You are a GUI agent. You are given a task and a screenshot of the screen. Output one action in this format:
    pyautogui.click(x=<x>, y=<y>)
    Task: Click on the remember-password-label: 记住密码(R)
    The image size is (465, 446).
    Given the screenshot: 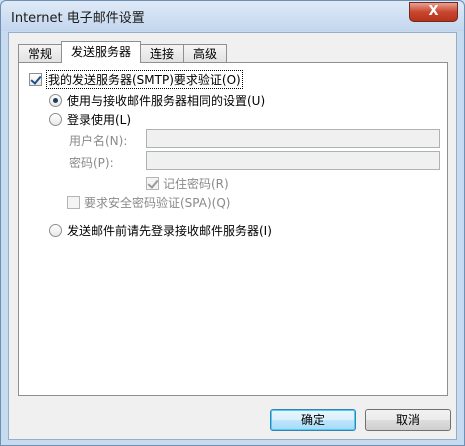 What is the action you would take?
    pyautogui.click(x=196, y=183)
    